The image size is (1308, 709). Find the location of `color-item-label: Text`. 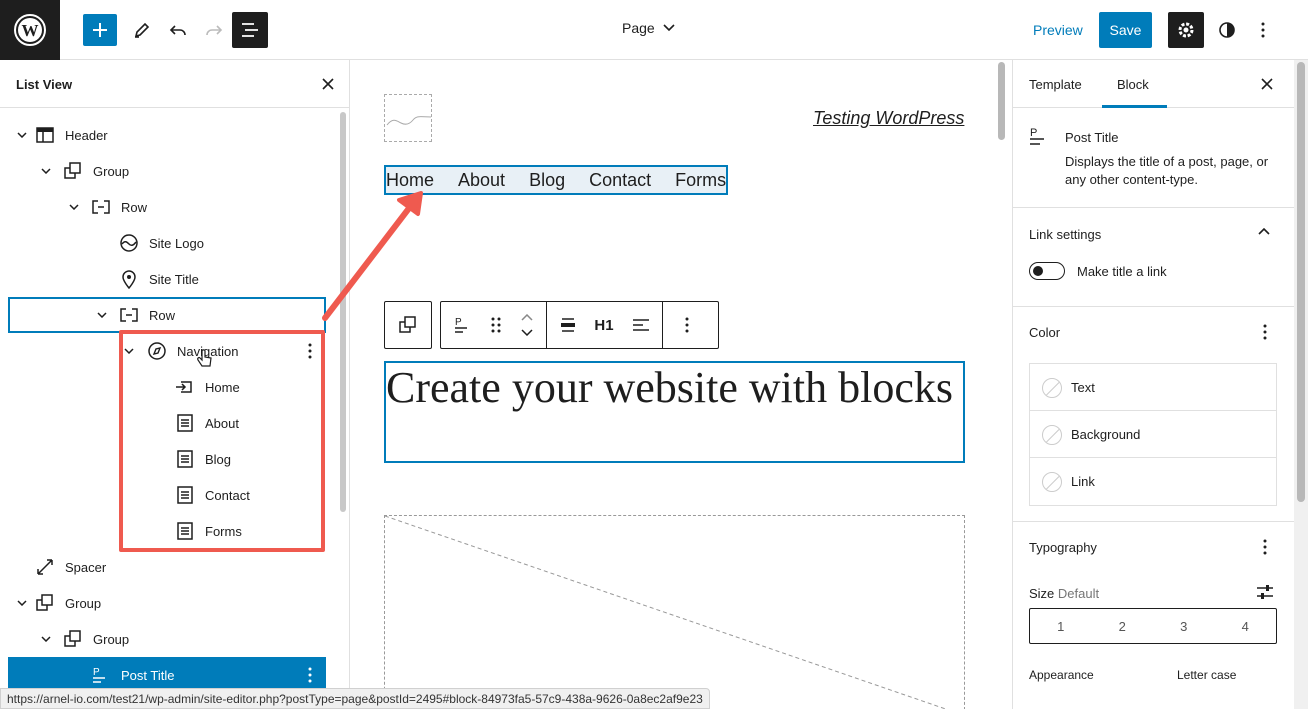

color-item-label: Text is located at coordinates (1083, 387).